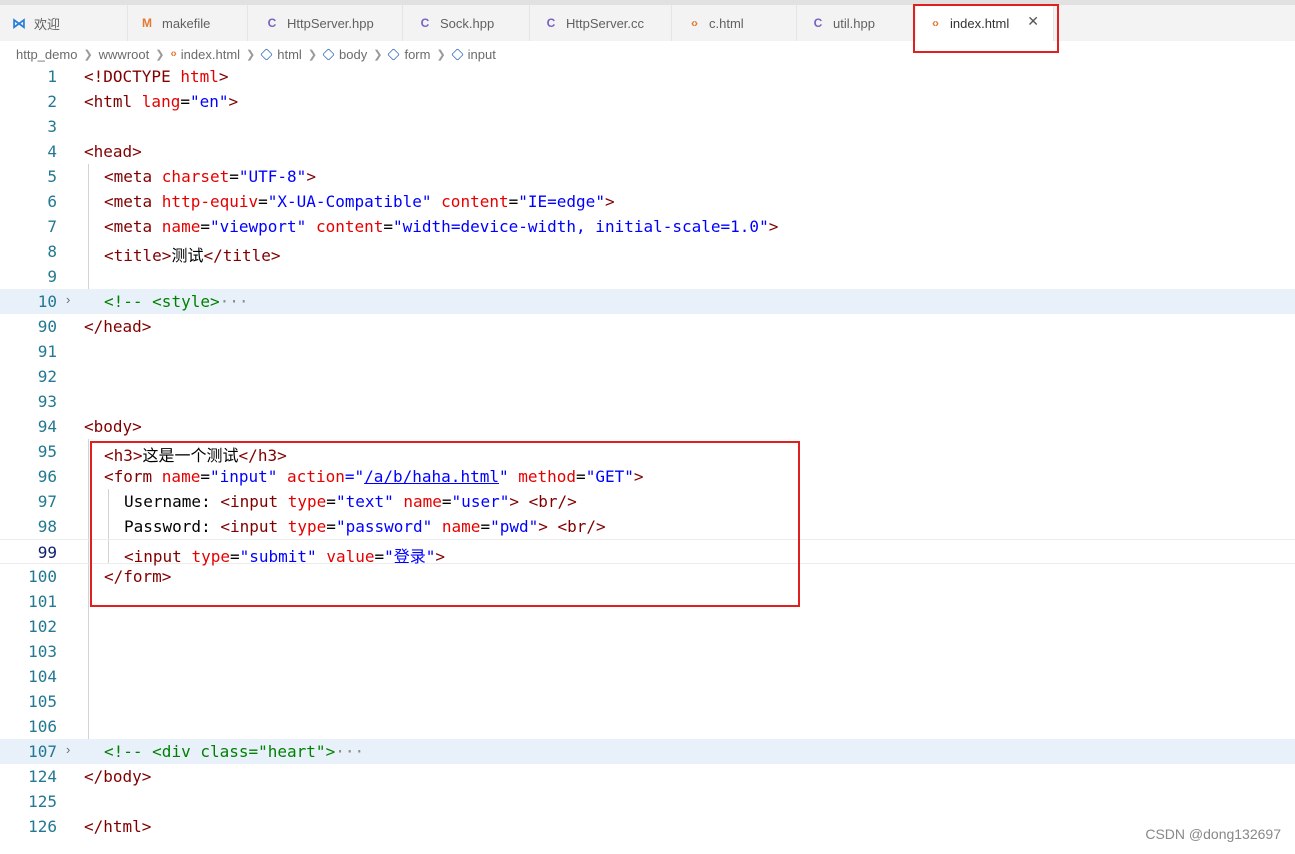 The image size is (1295, 854). Describe the element at coordinates (19, 22) in the screenshot. I see `vscode-icon: ⋈` at that location.